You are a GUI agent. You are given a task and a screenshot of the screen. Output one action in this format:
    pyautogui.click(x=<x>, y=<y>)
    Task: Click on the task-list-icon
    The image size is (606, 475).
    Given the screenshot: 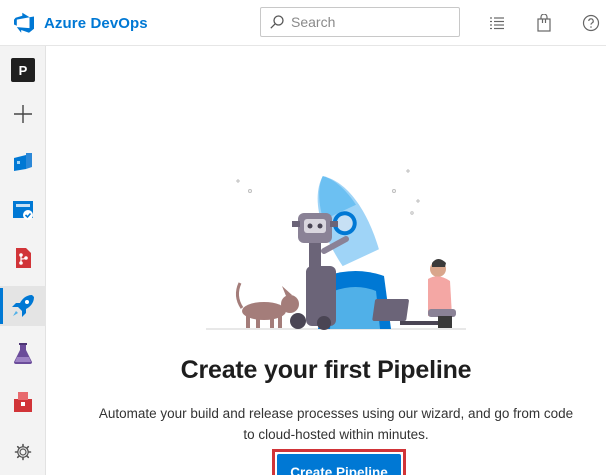 What is the action you would take?
    pyautogui.click(x=497, y=23)
    